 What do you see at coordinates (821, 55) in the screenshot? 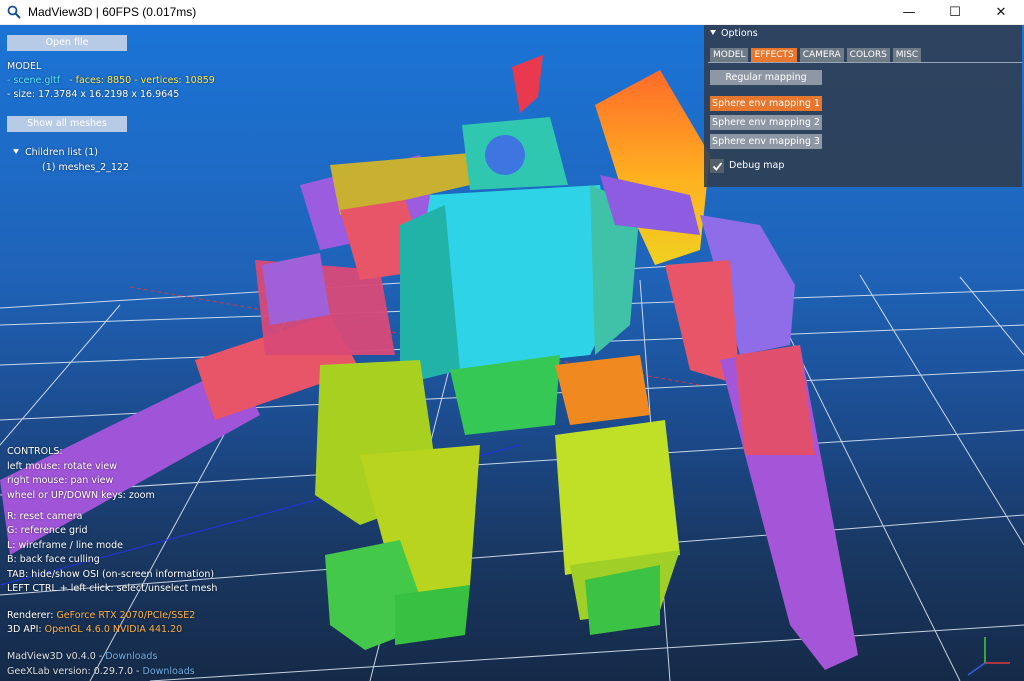
I see `tab-camera: CAMERA` at bounding box center [821, 55].